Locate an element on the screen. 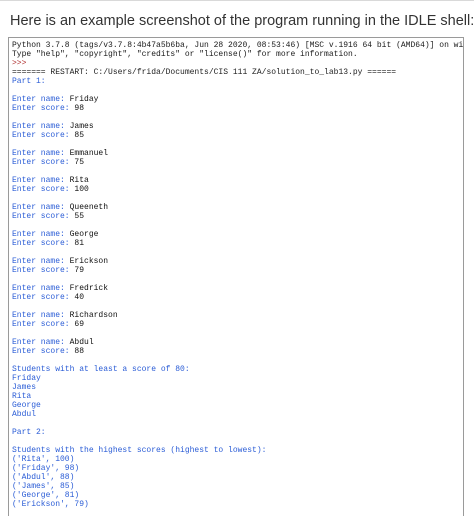  highest-item: ('Abdul', 88) is located at coordinates (43, 477).